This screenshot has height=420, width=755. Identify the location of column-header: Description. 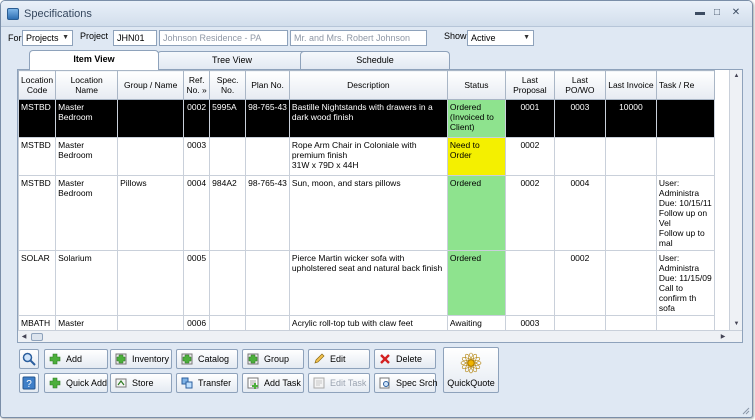
(368, 85).